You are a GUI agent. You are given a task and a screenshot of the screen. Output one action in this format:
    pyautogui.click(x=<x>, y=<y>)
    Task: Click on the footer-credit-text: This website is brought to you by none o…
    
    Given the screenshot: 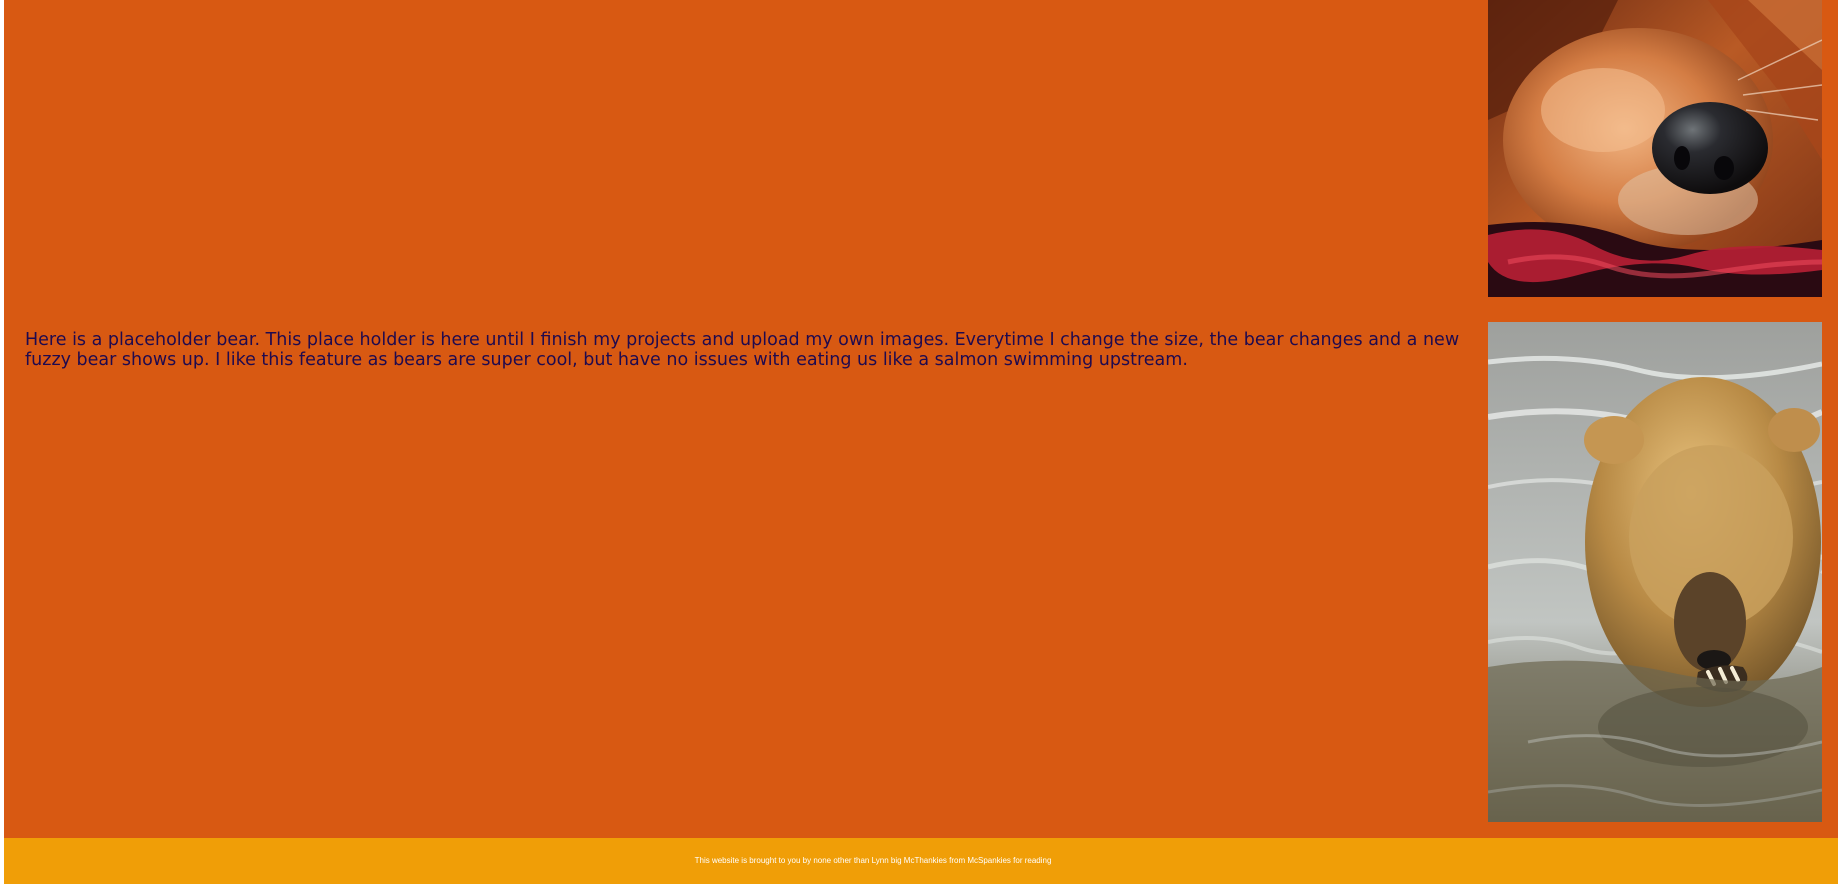 What is the action you would take?
    pyautogui.click(x=873, y=860)
    